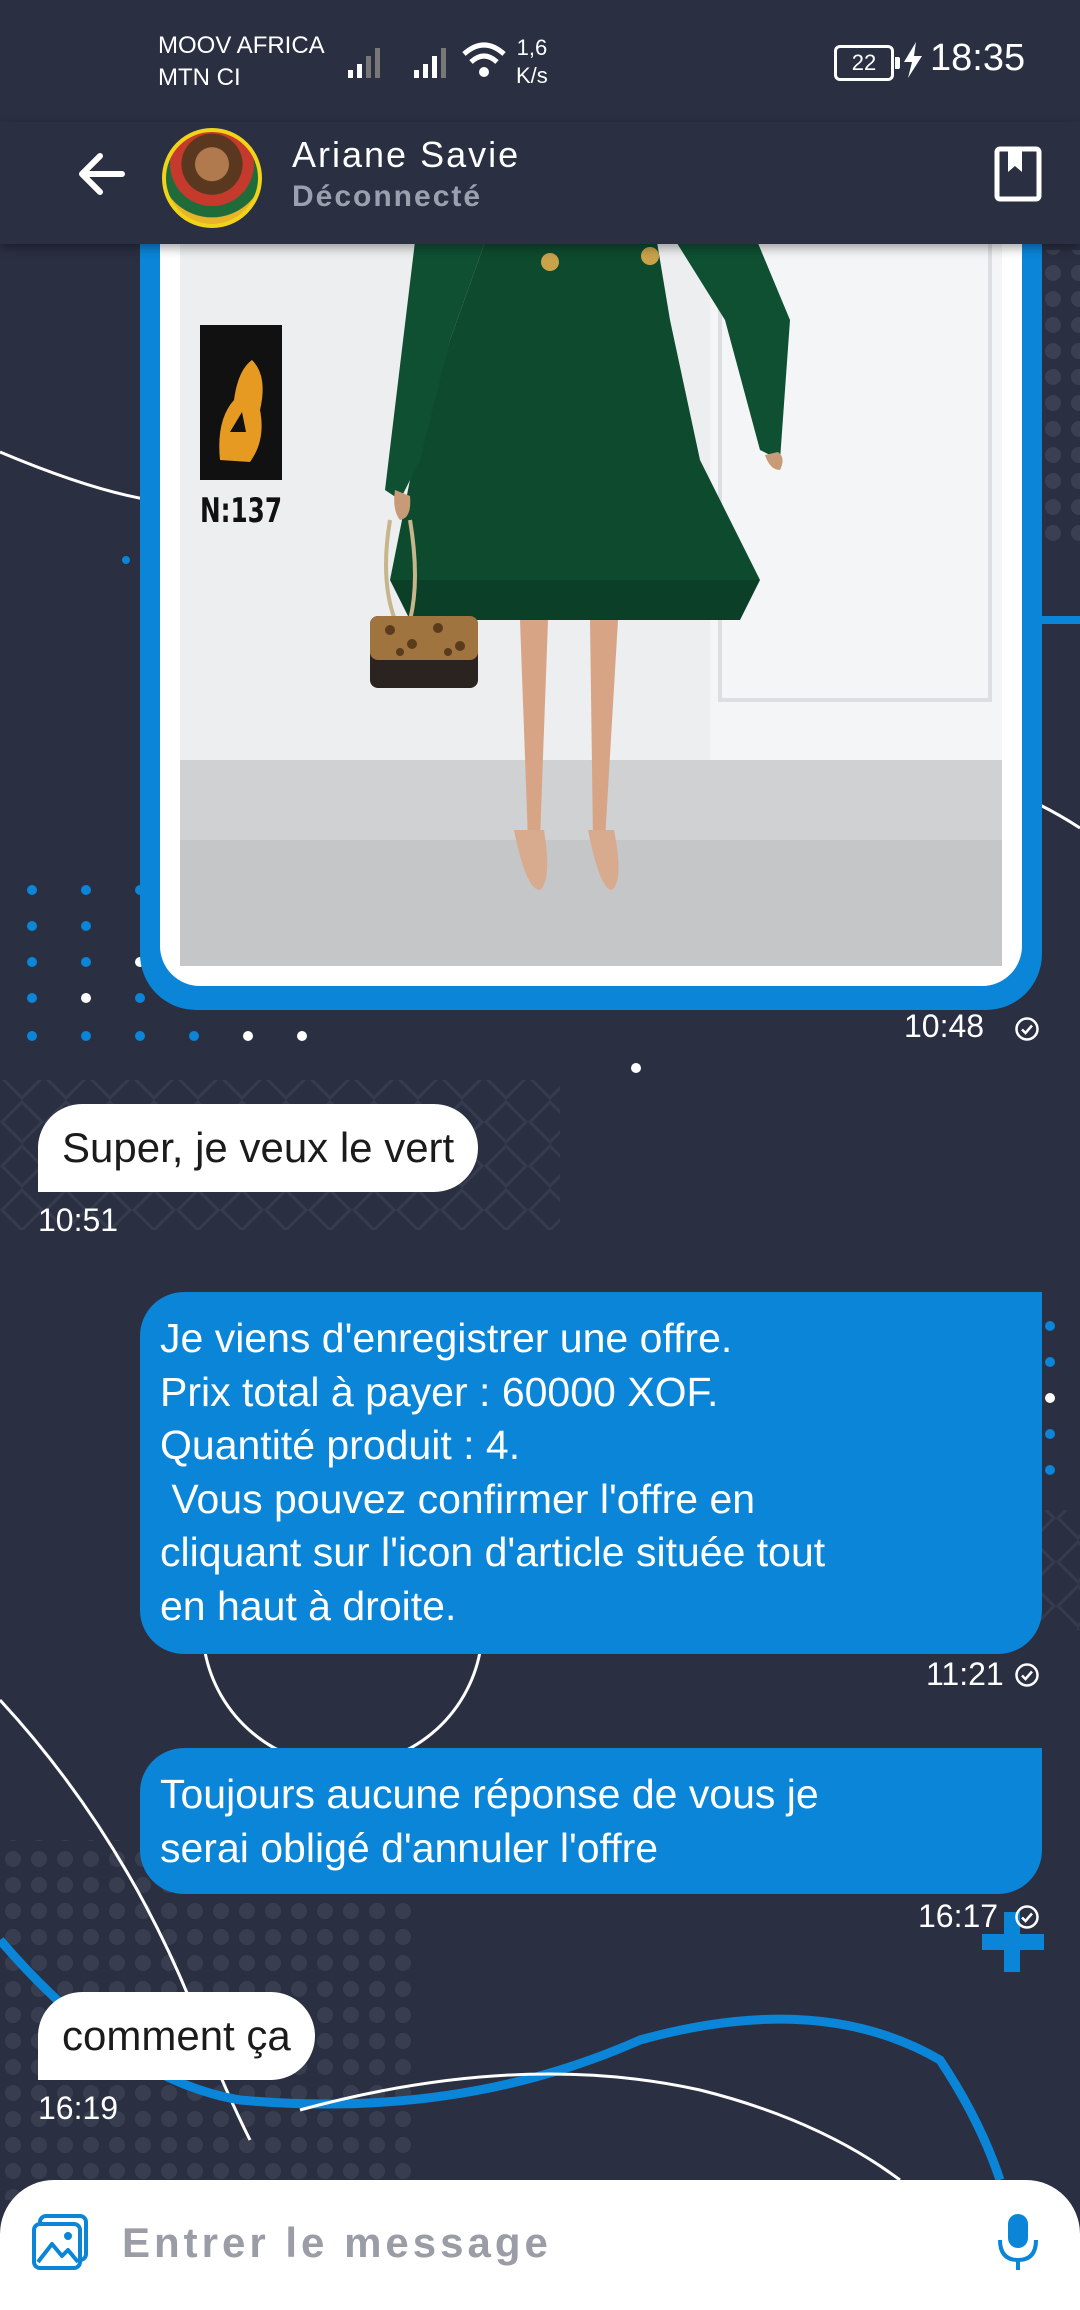 Image resolution: width=1080 pixels, height=2310 pixels. I want to click on signal-icon-sim1, so click(364, 63).